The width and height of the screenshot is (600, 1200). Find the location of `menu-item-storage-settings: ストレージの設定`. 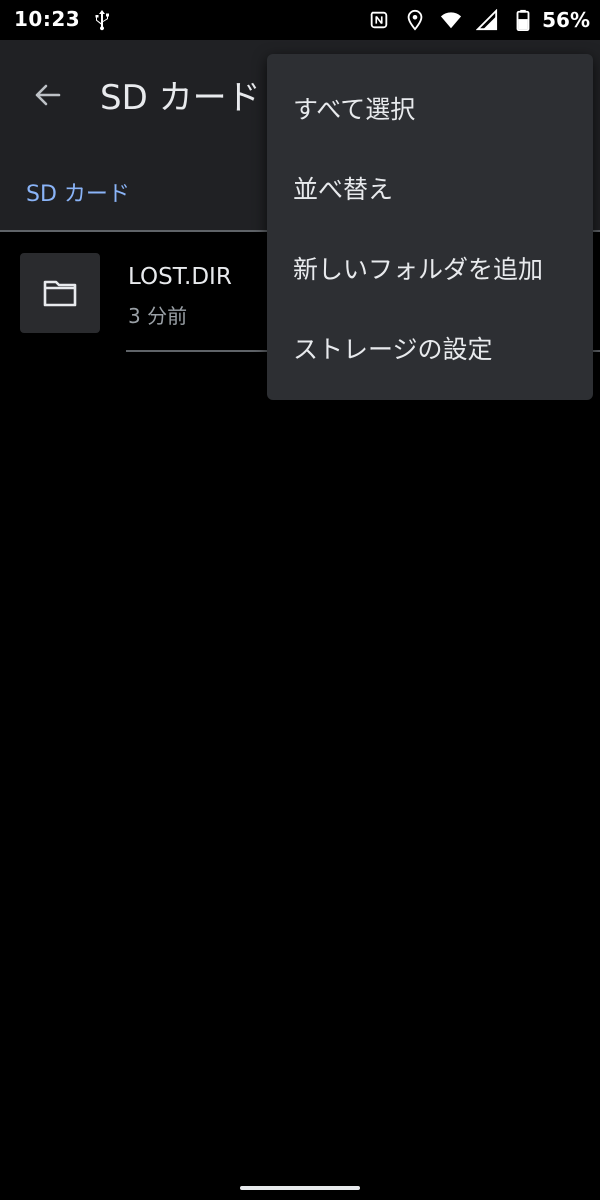

menu-item-storage-settings: ストレージの設定 is located at coordinates (430, 348).